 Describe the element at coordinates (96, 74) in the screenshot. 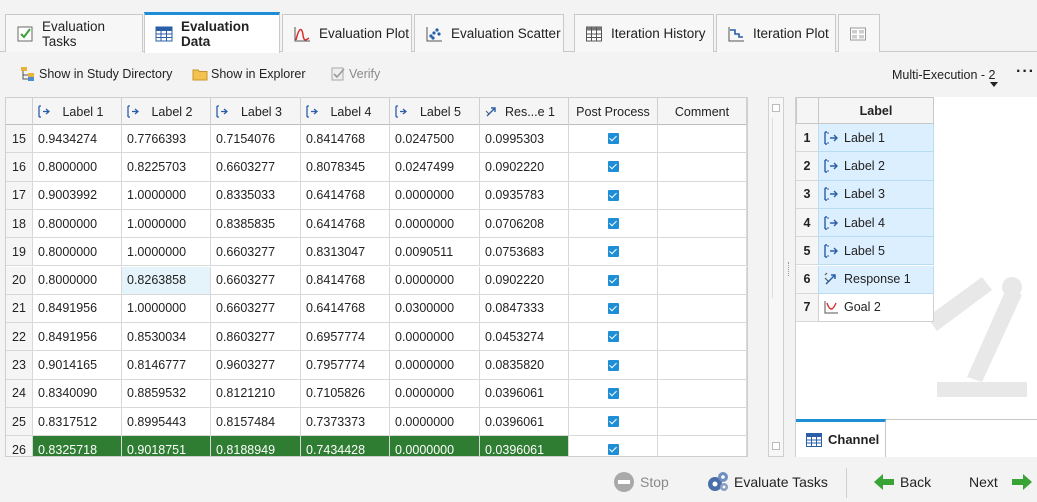

I see `show-in-study-directory-button: Show in Study Directory` at that location.